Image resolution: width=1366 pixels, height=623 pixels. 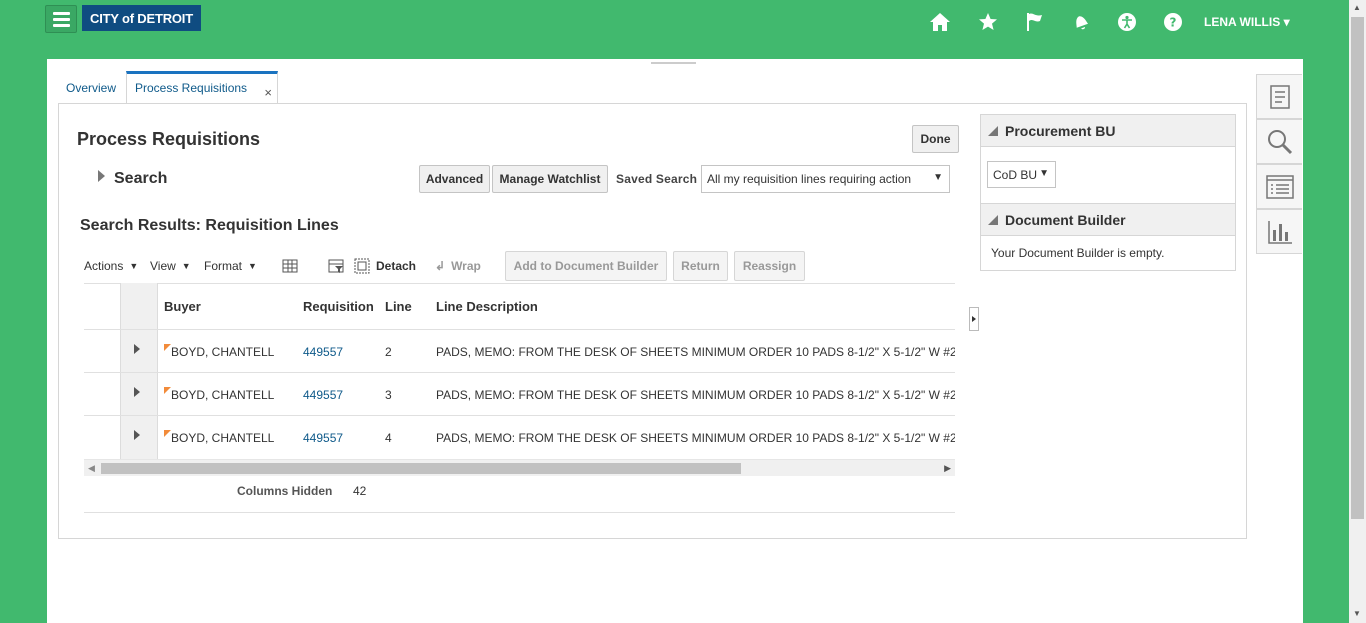 I want to click on document-builder-header: Document Builder, so click(x=1108, y=220).